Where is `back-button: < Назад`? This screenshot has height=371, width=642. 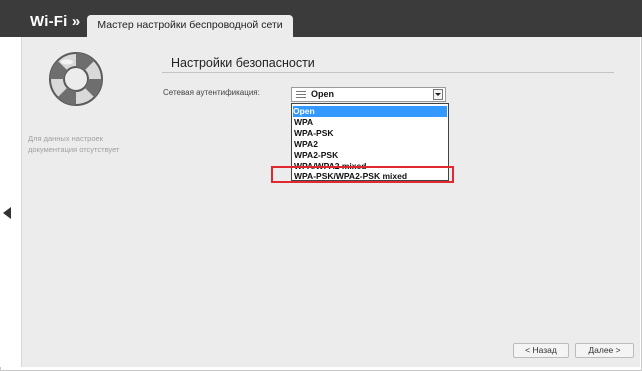
back-button: < Назад is located at coordinates (541, 350).